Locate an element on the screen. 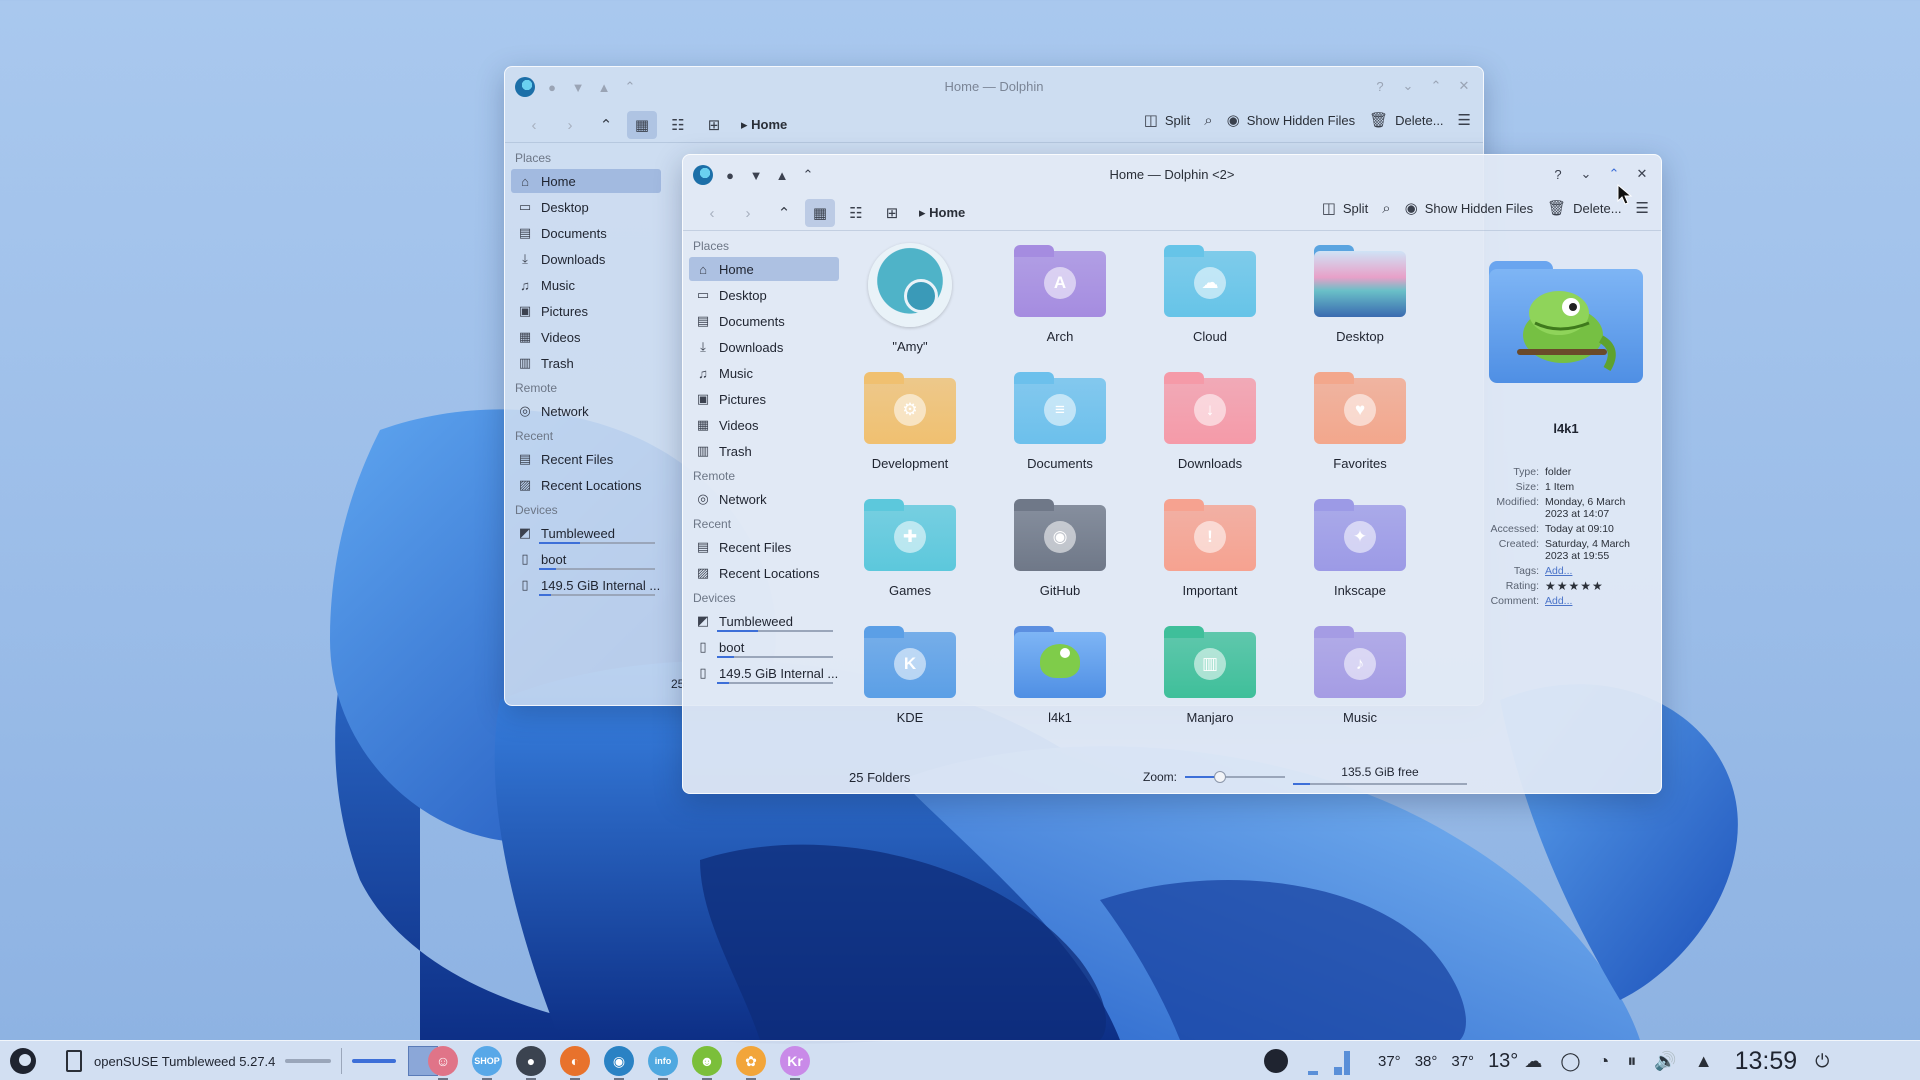 This screenshot has width=1920, height=1080. file-item: ↓ Downloads is located at coordinates (1210, 428).